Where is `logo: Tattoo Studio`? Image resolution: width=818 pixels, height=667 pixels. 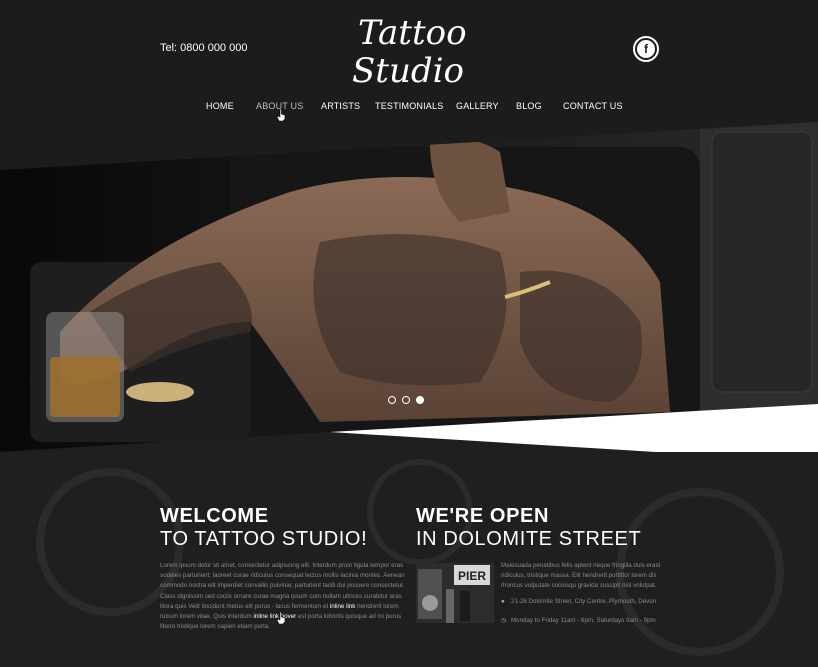 logo: Tattoo Studio is located at coordinates (410, 49).